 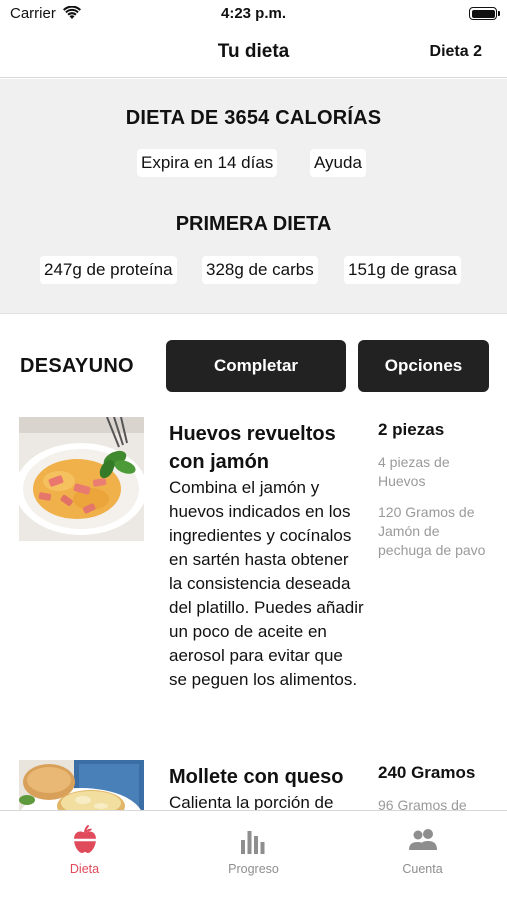 What do you see at coordinates (207, 163) in the screenshot?
I see `expiration-badge: Expira en 14 días` at bounding box center [207, 163].